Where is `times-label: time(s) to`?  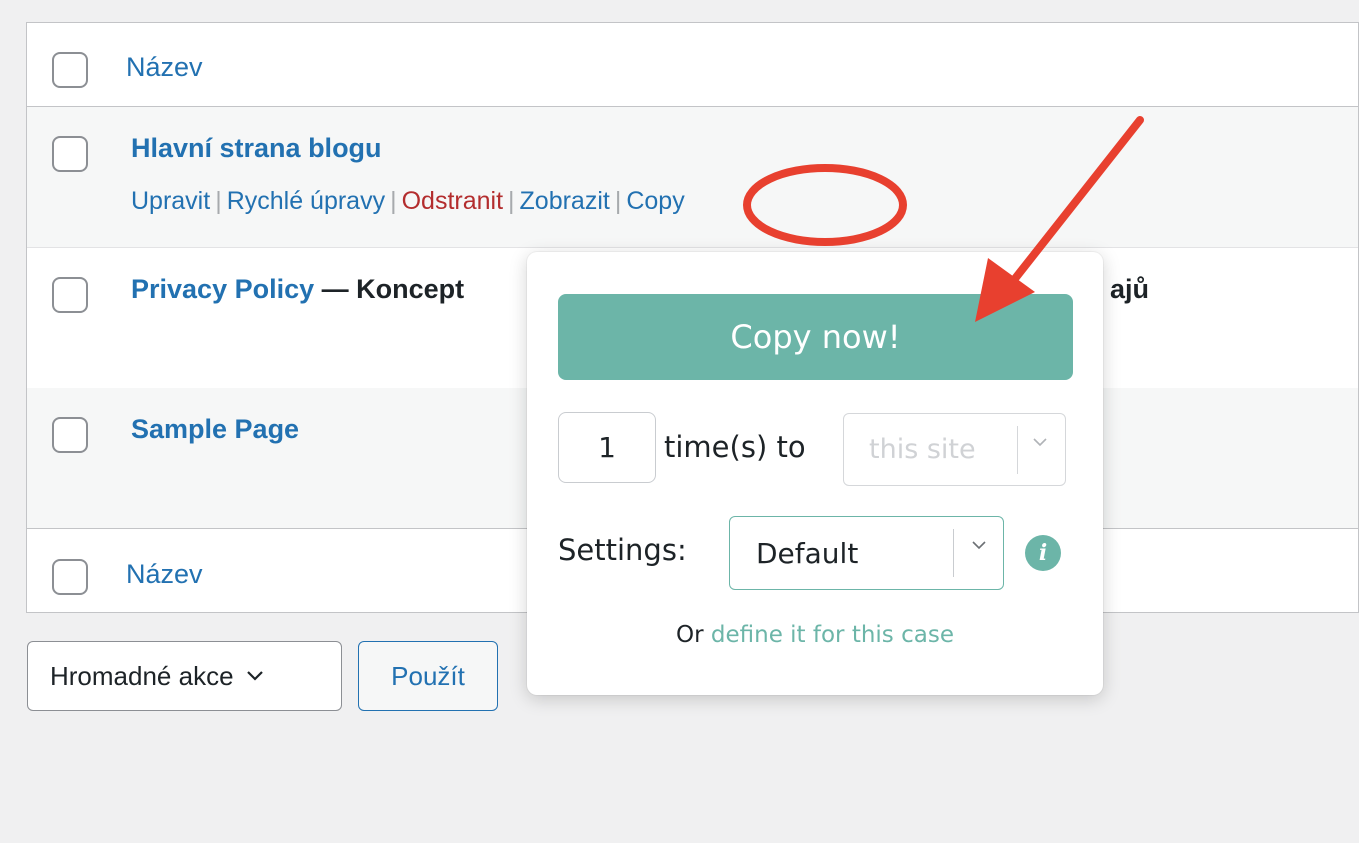 times-label: time(s) to is located at coordinates (735, 447).